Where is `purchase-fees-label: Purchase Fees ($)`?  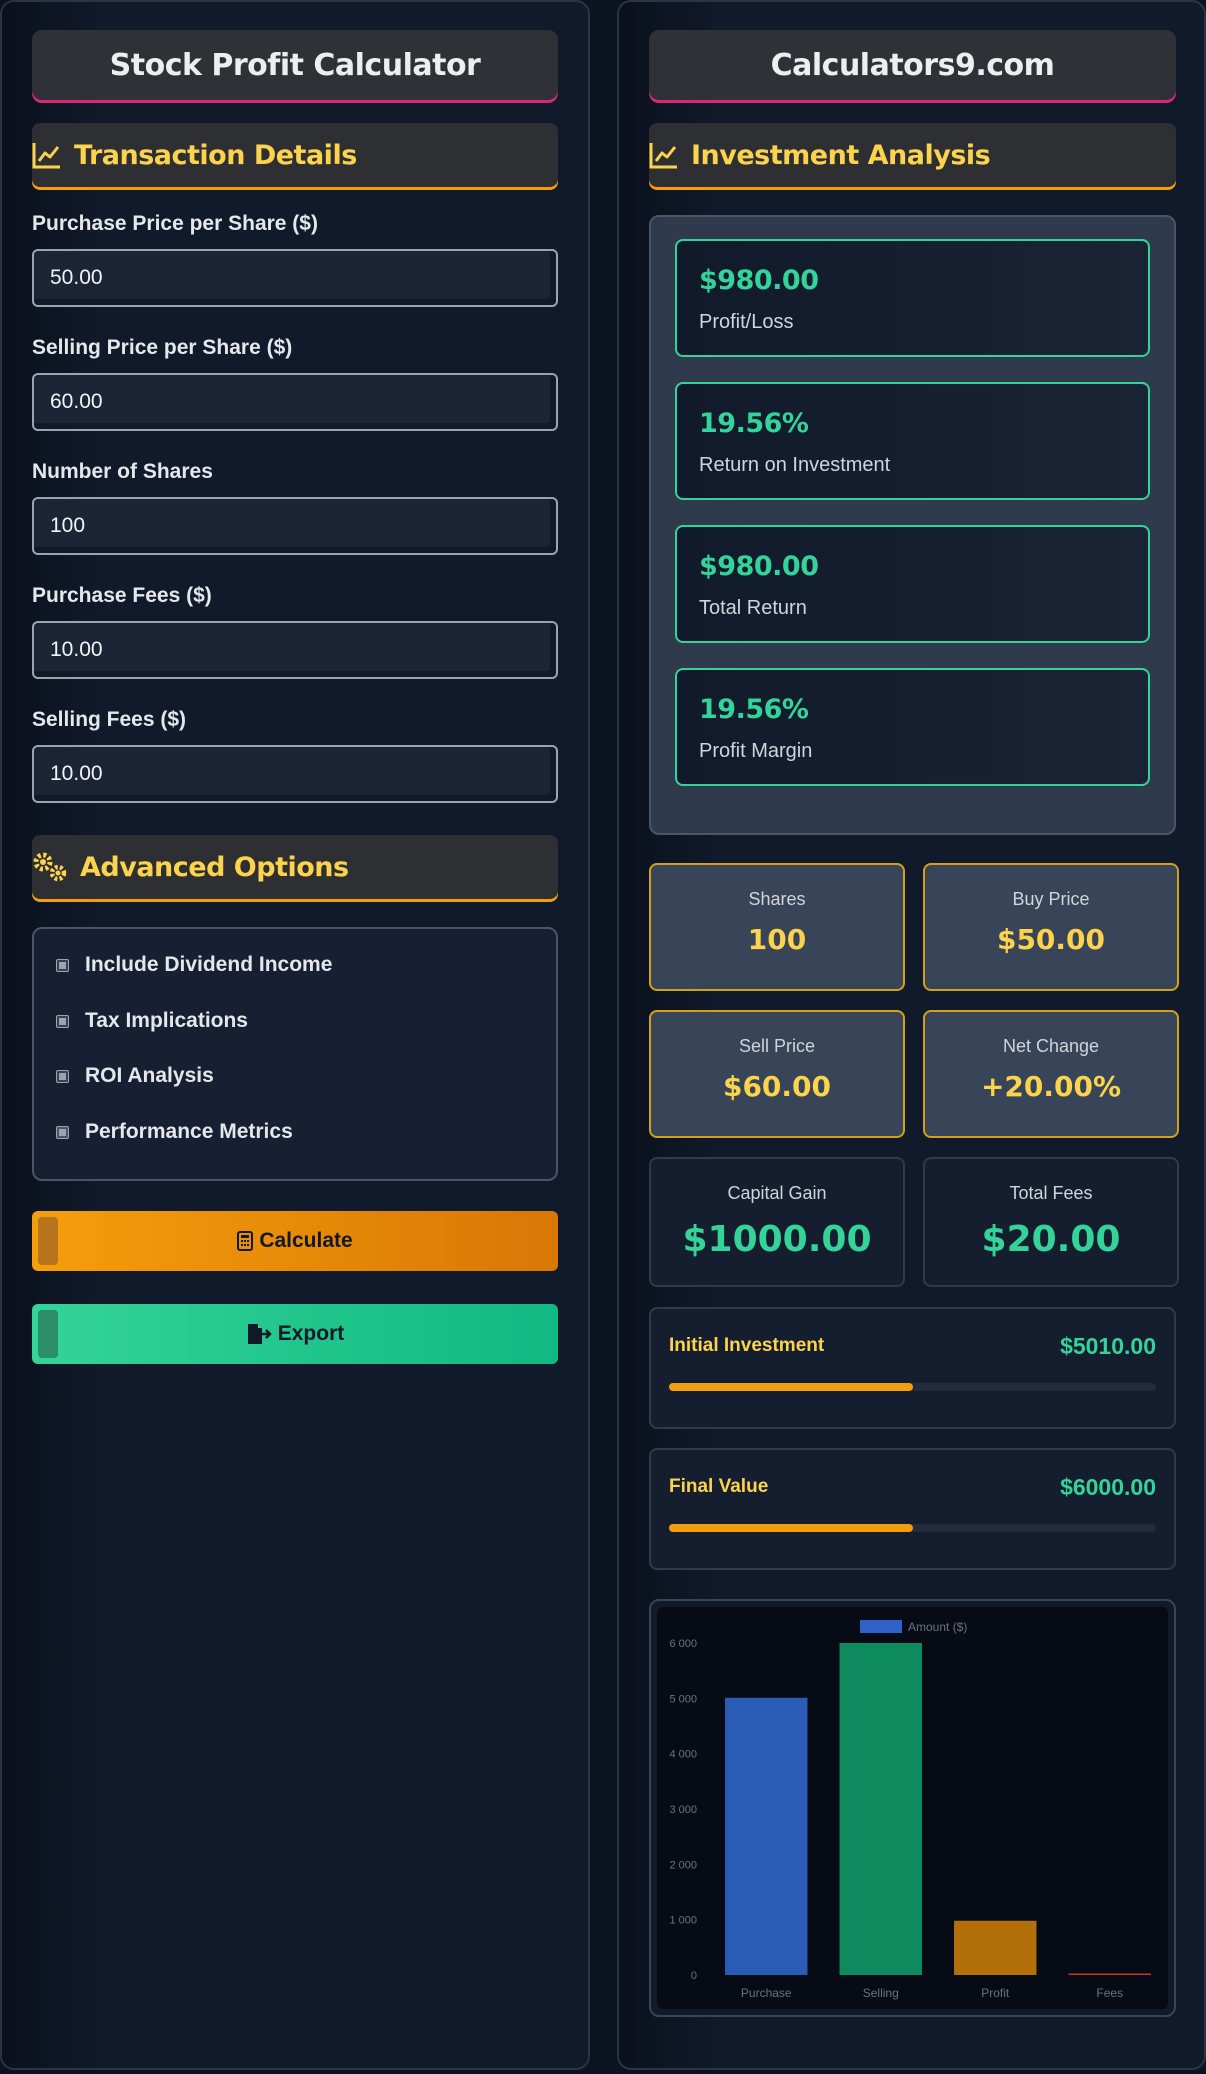
purchase-fees-label: Purchase Fees ($) is located at coordinates (122, 595).